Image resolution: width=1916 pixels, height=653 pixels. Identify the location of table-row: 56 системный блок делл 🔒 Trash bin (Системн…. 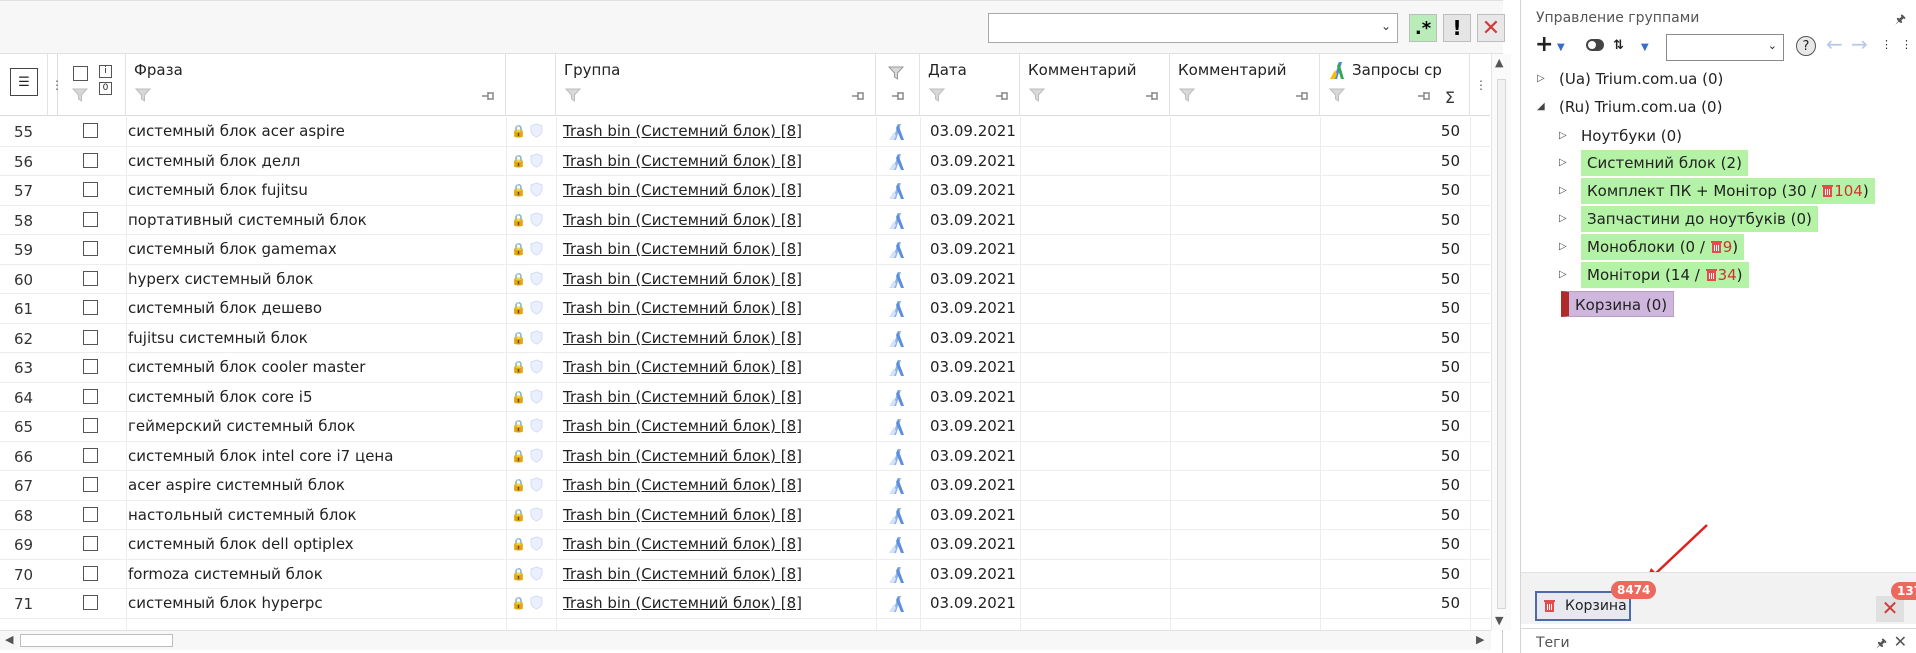
(745, 161).